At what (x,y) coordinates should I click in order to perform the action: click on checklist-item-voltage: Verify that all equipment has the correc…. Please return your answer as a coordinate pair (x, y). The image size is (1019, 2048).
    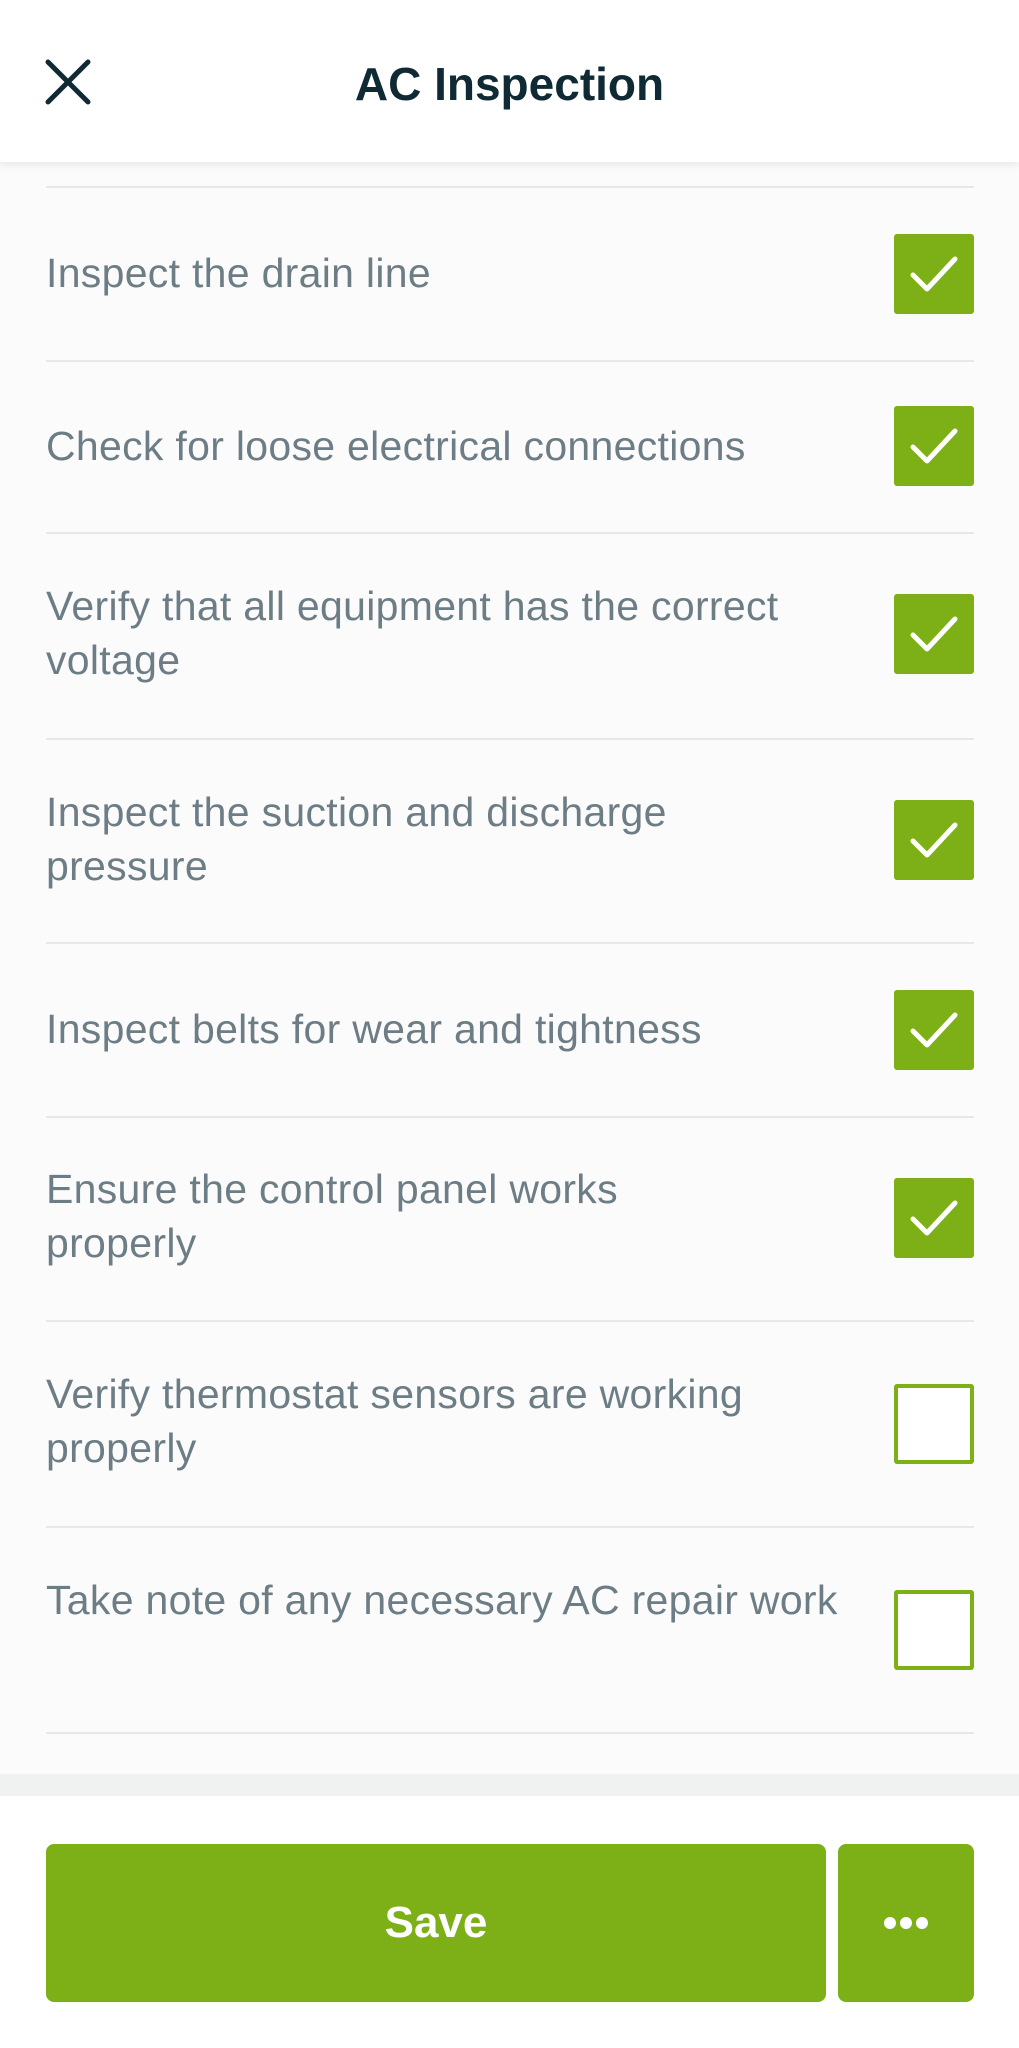
    Looking at the image, I should click on (510, 637).